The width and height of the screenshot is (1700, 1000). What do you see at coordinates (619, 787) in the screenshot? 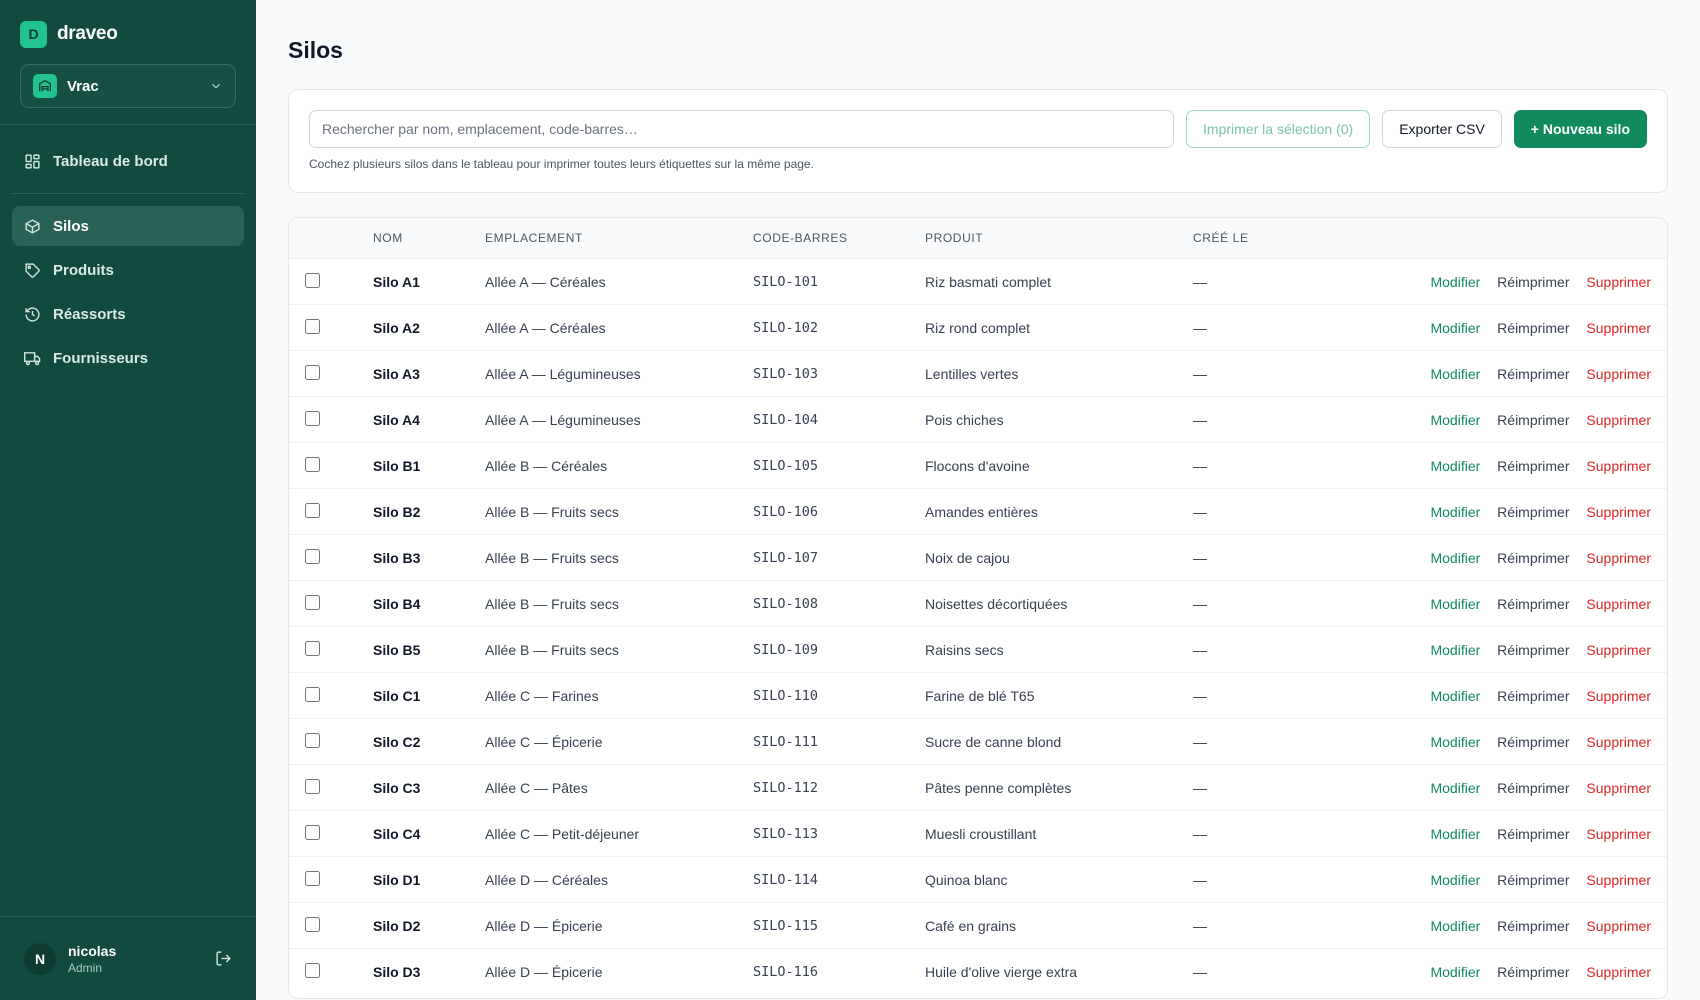
I see `silo-emplacement: Allée C — Pâtes` at bounding box center [619, 787].